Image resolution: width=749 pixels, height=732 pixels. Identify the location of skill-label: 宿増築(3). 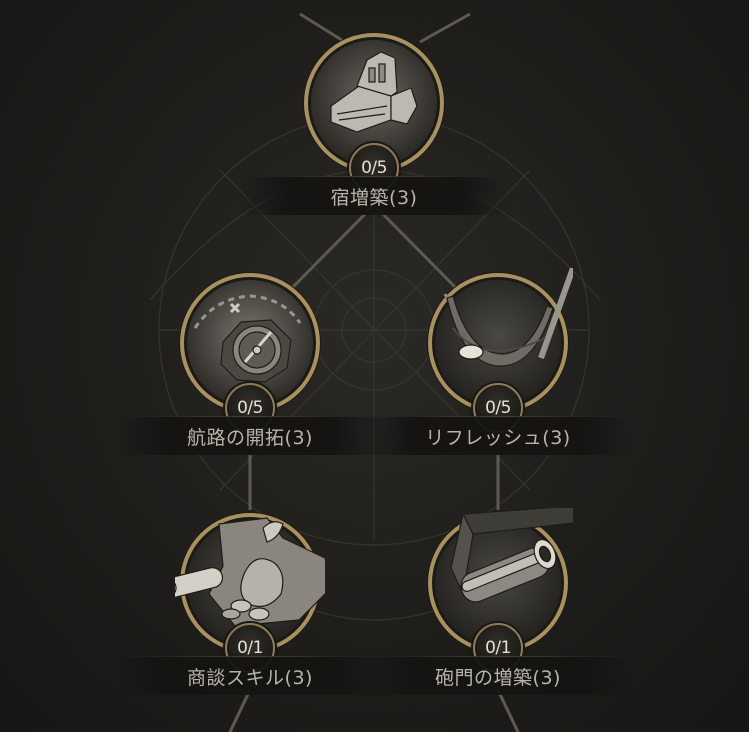
(374, 198).